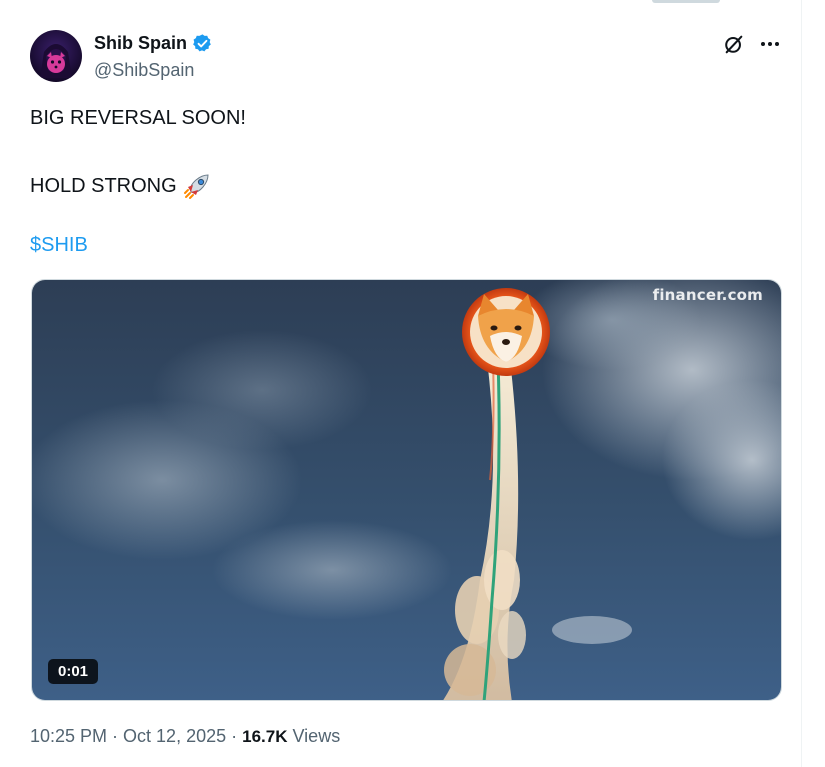 This screenshot has width=825, height=767. I want to click on views-count: 16.7K, so click(265, 736).